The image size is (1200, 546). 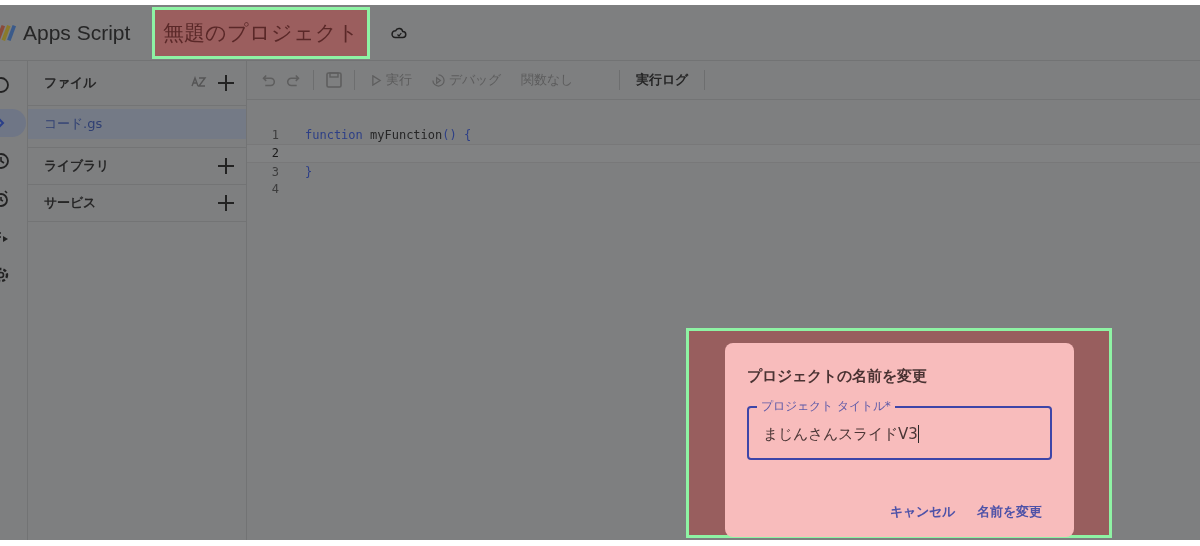 What do you see at coordinates (274, 134) in the screenshot?
I see `line-number: 1` at bounding box center [274, 134].